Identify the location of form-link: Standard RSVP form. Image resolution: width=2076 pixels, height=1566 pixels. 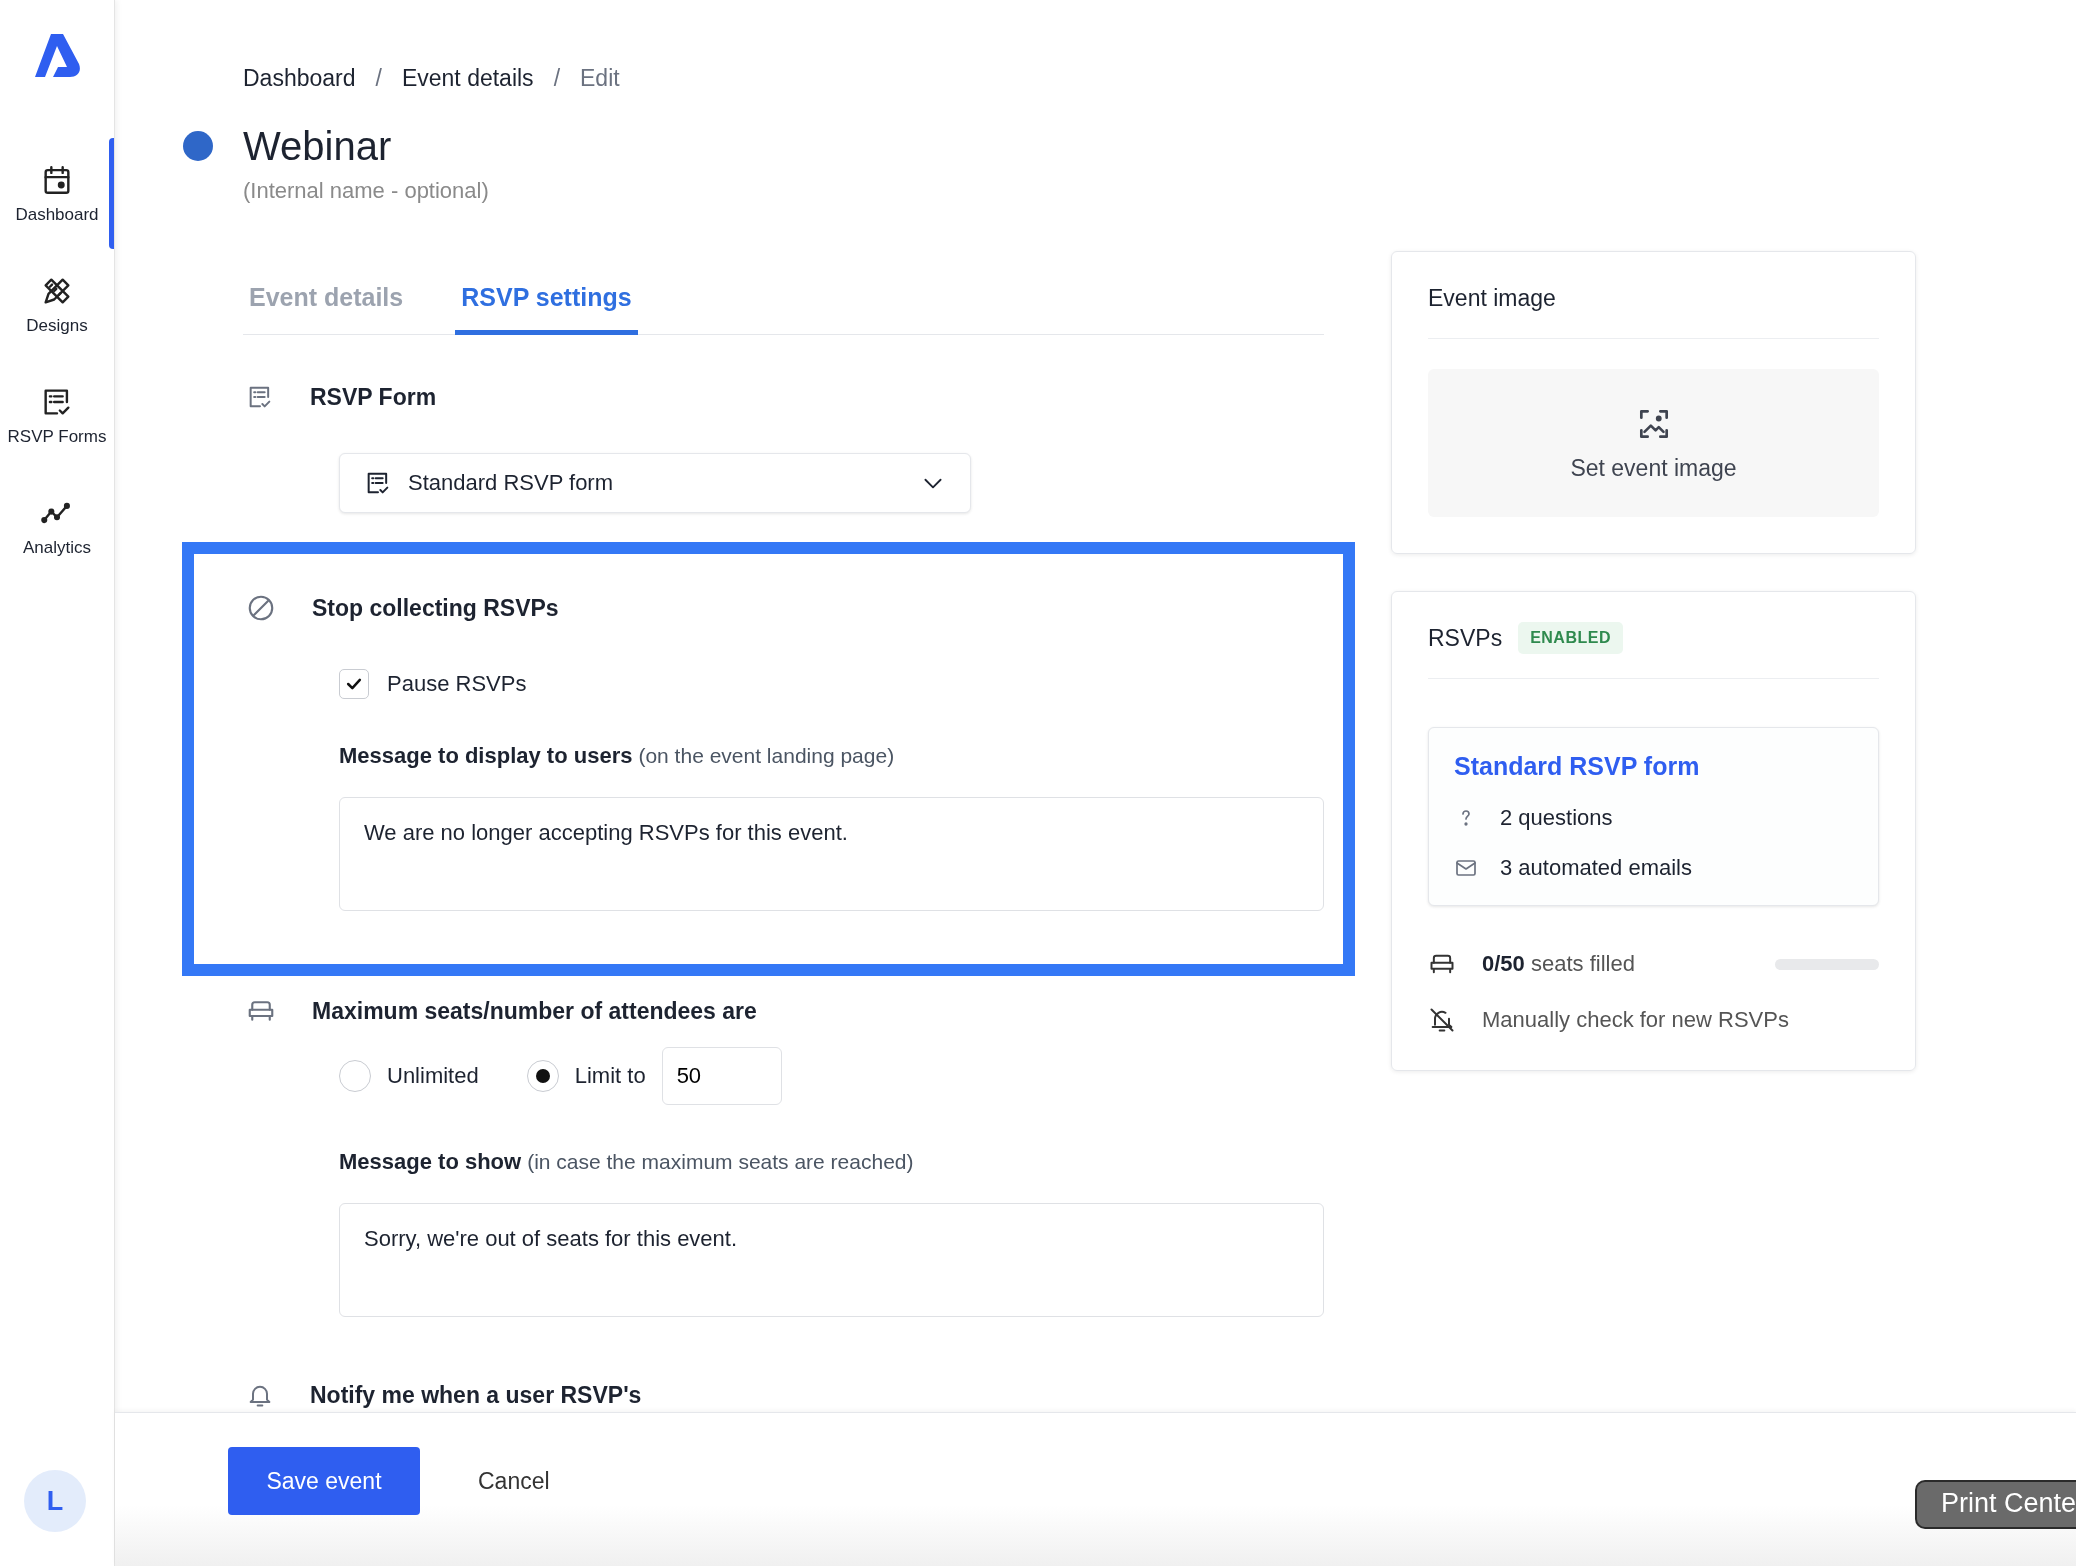
(1577, 766).